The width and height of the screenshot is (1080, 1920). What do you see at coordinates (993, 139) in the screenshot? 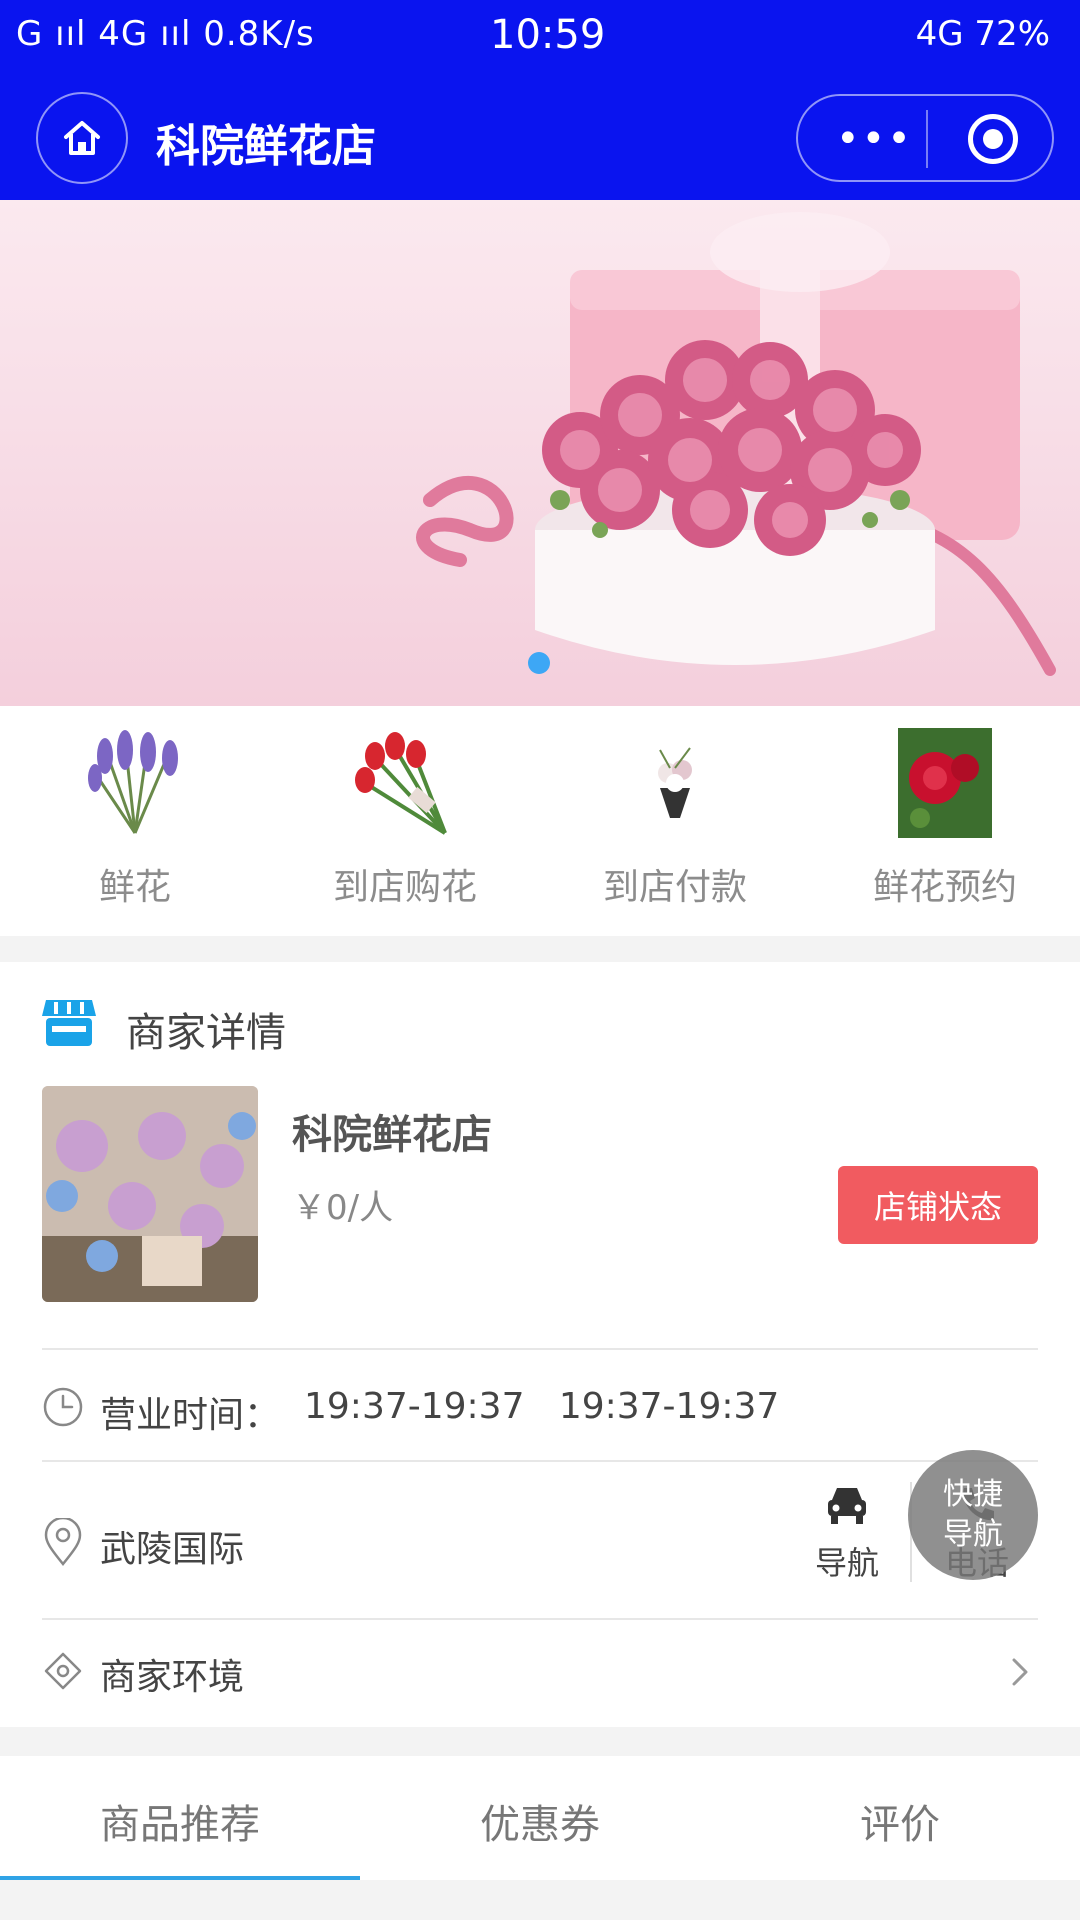
I see `close-miniprogram-button` at bounding box center [993, 139].